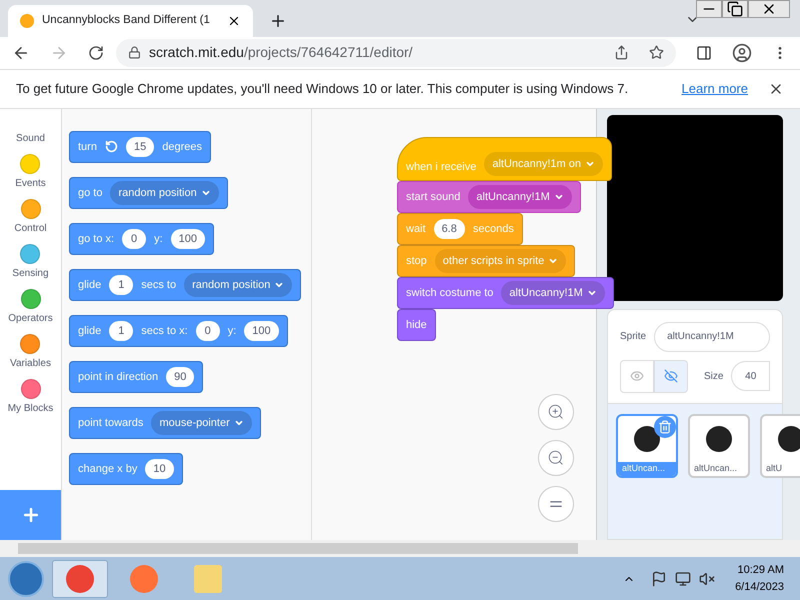 This screenshot has width=800, height=600. I want to click on code-block: switch costume to altUncanny!1M, so click(505, 292).